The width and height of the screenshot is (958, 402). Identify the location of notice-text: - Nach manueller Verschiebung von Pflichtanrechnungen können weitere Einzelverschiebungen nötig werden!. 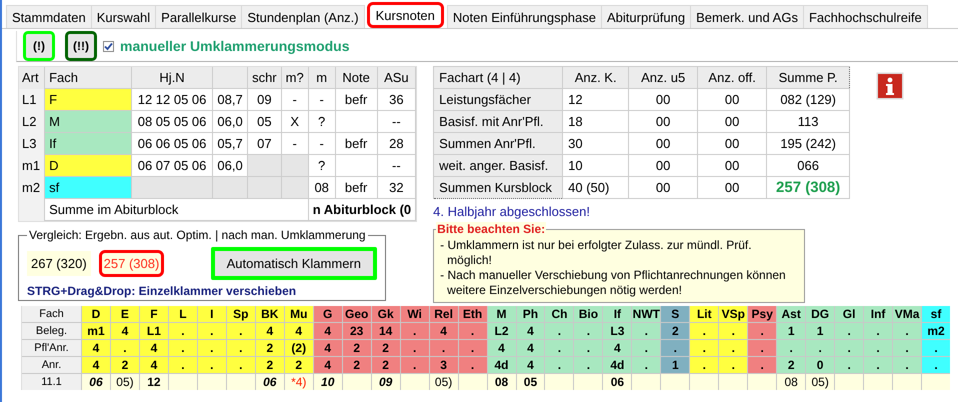
(613, 283).